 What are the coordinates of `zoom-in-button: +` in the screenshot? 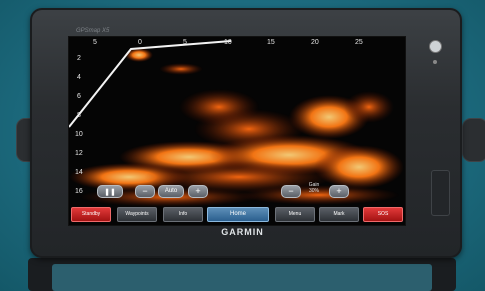 It's located at (198, 191).